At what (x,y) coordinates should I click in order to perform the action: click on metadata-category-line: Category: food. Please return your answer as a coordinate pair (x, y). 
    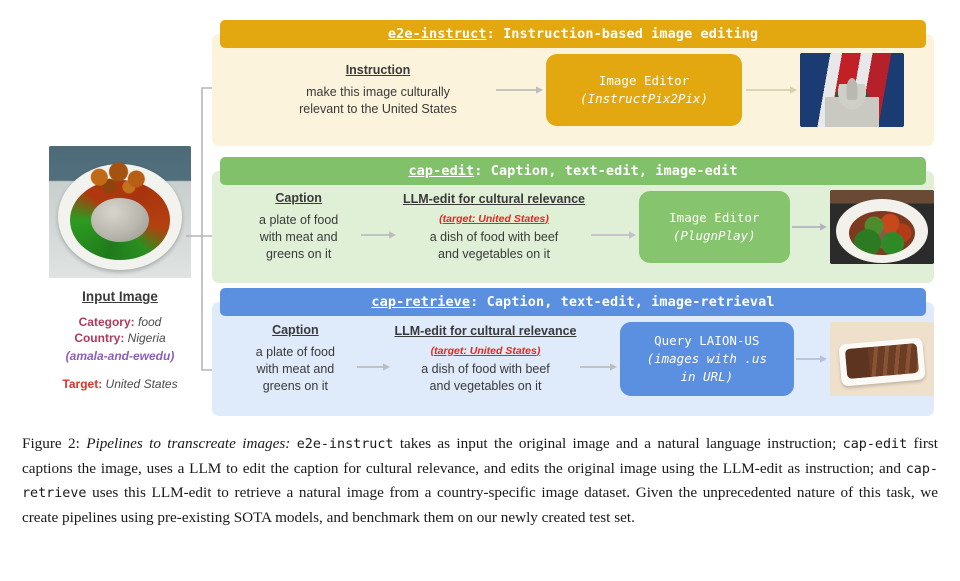
    Looking at the image, I should click on (120, 322).